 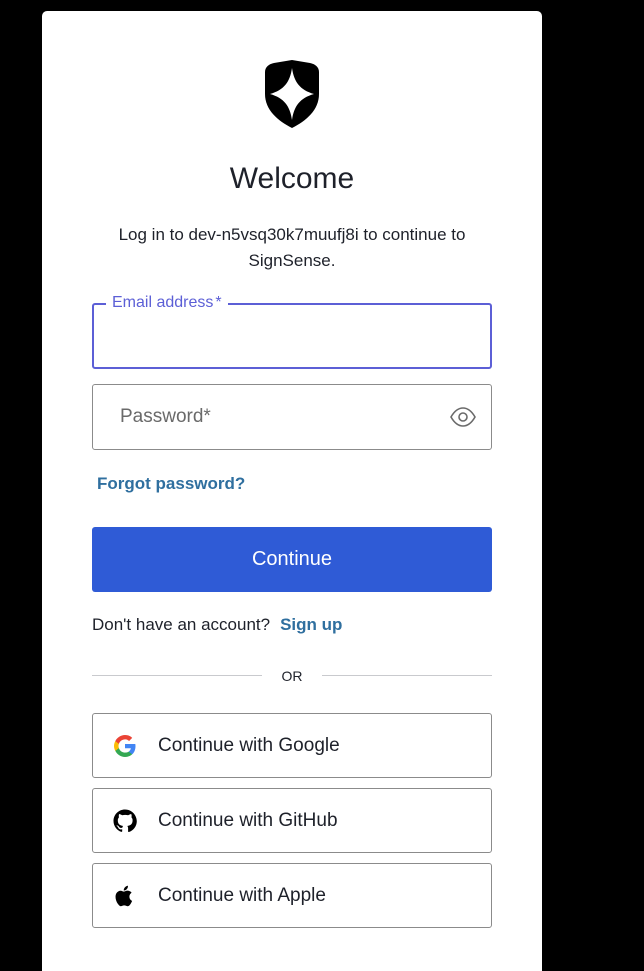 What do you see at coordinates (165, 416) in the screenshot?
I see `password-label: Password*` at bounding box center [165, 416].